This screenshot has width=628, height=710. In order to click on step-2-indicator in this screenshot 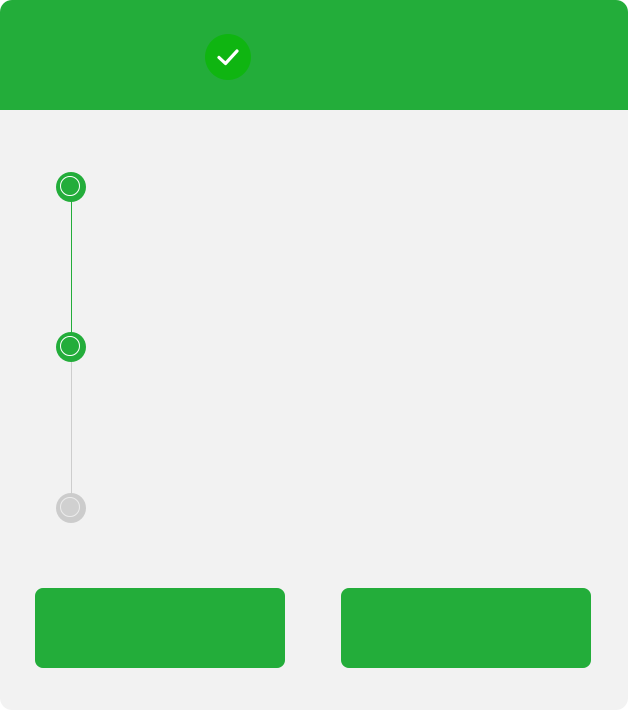, I will do `click(71, 347)`.